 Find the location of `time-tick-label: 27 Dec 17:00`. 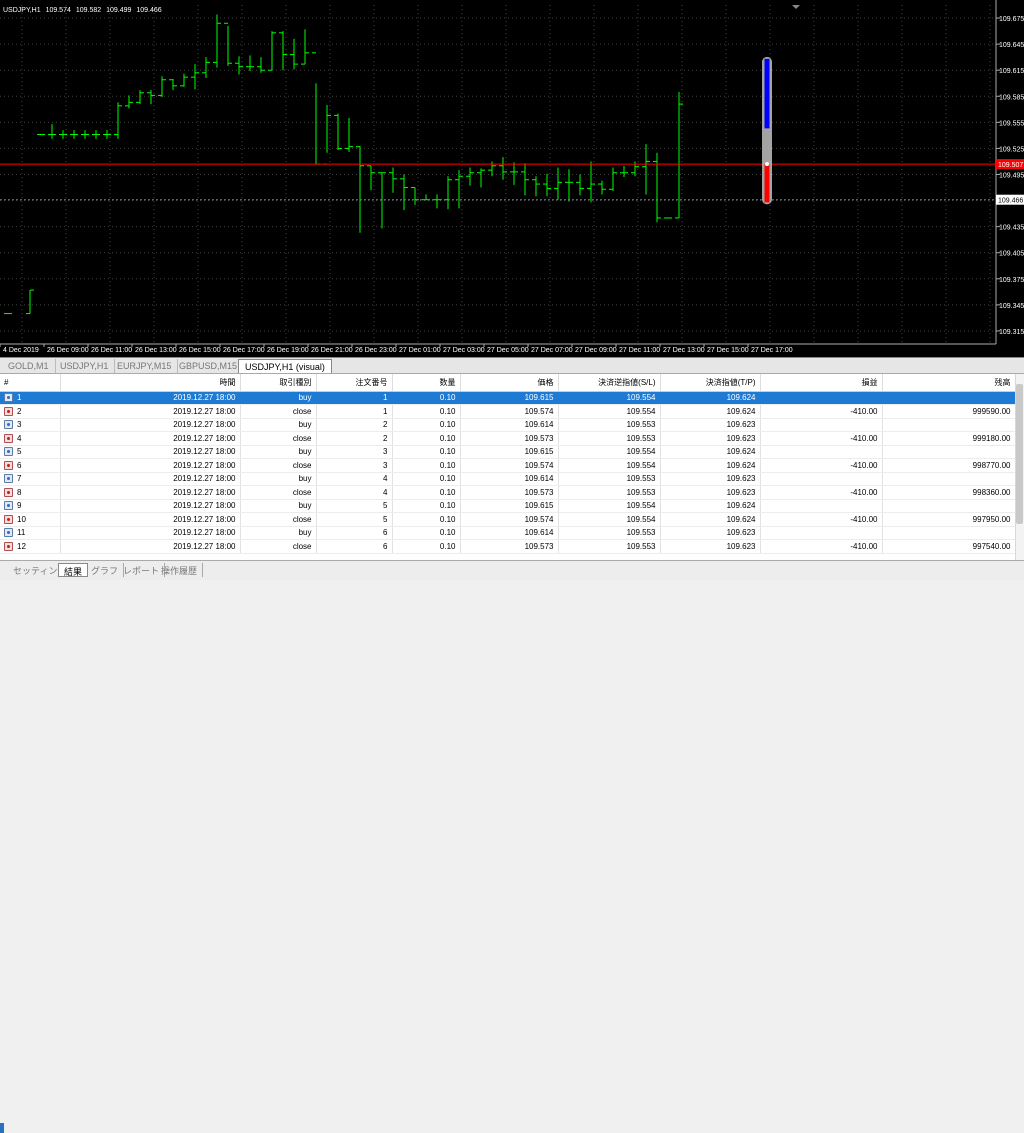

time-tick-label: 27 Dec 17:00 is located at coordinates (772, 350).